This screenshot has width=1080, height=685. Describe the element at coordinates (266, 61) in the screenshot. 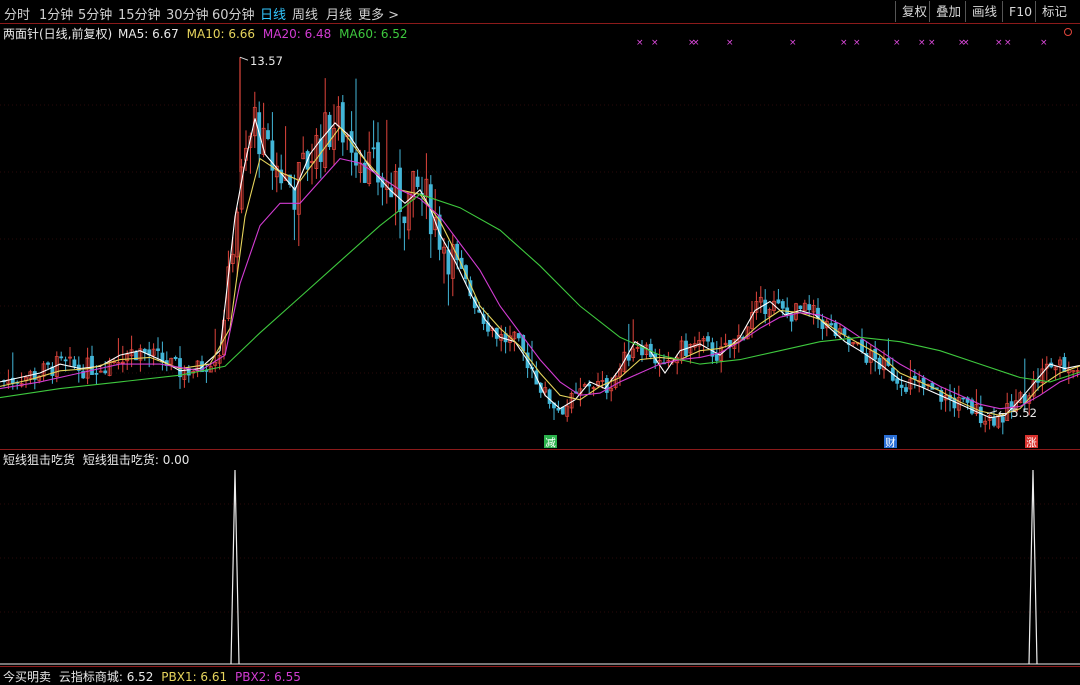

I see `high-price-label: 13.57` at that location.